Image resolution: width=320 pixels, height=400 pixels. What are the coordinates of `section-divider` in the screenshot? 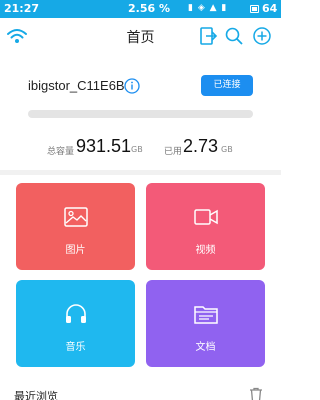 It's located at (140, 172).